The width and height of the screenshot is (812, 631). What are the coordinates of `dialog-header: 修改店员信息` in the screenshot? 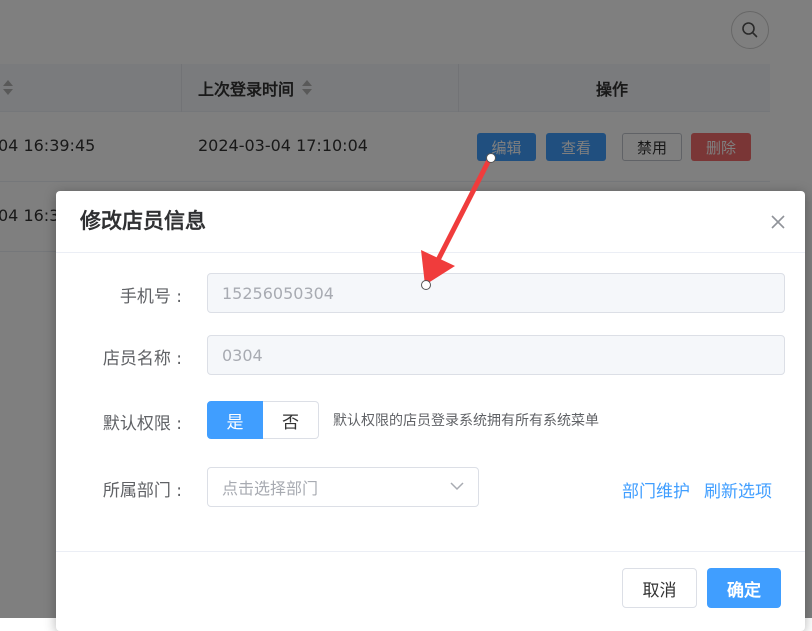 It's located at (430, 222).